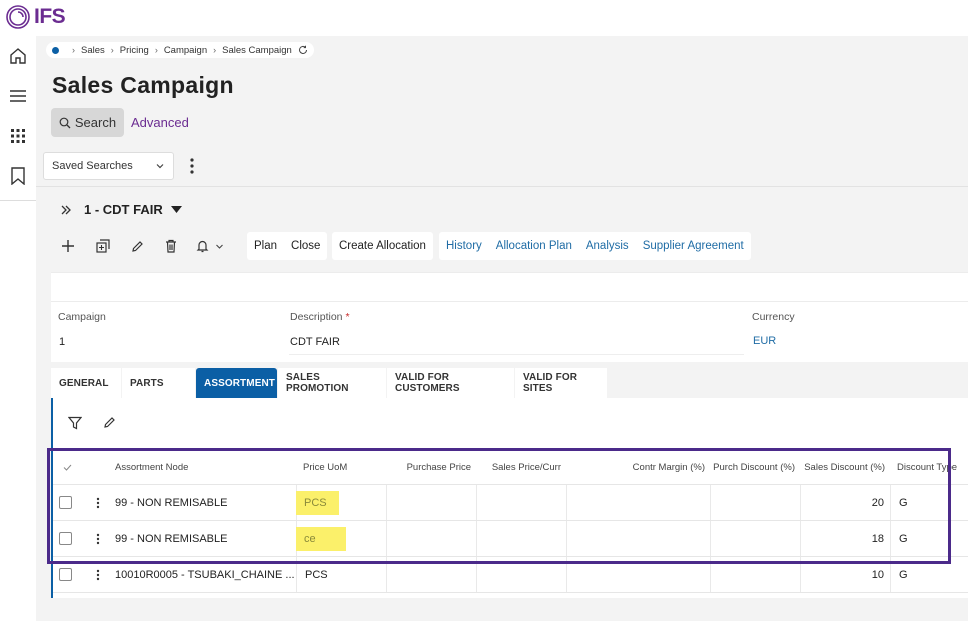 Image resolution: width=968 pixels, height=621 pixels. What do you see at coordinates (206, 467) in the screenshot?
I see `column-header-assortment-node: Assortment Node` at bounding box center [206, 467].